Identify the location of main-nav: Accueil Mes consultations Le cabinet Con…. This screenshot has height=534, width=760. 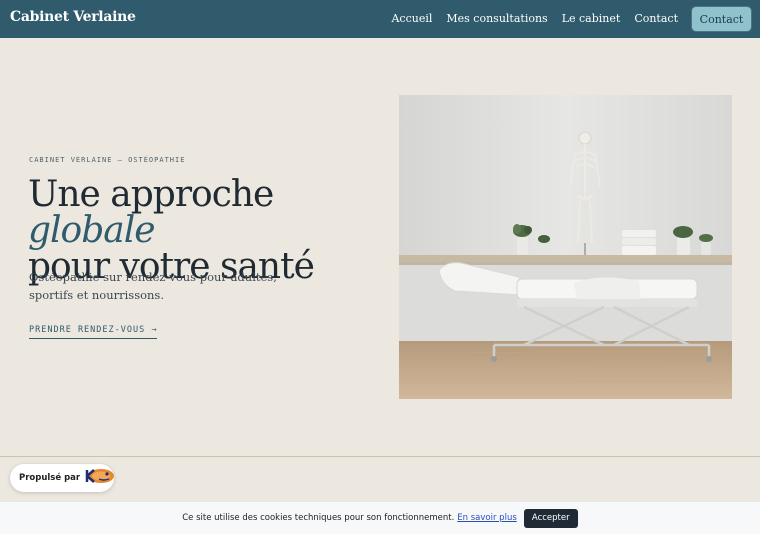
(534, 18).